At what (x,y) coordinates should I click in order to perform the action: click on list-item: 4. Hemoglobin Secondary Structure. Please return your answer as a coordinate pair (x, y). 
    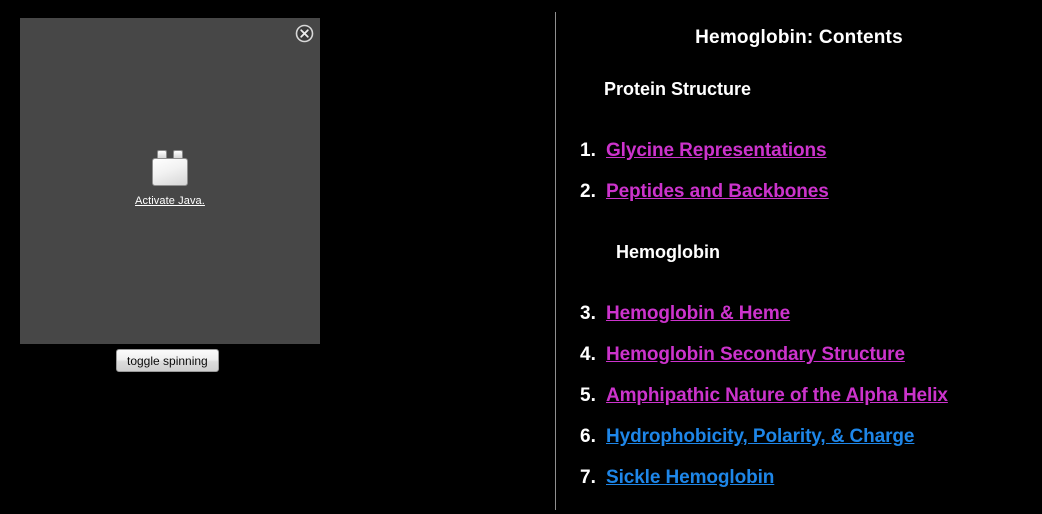
    Looking at the image, I should click on (742, 355).